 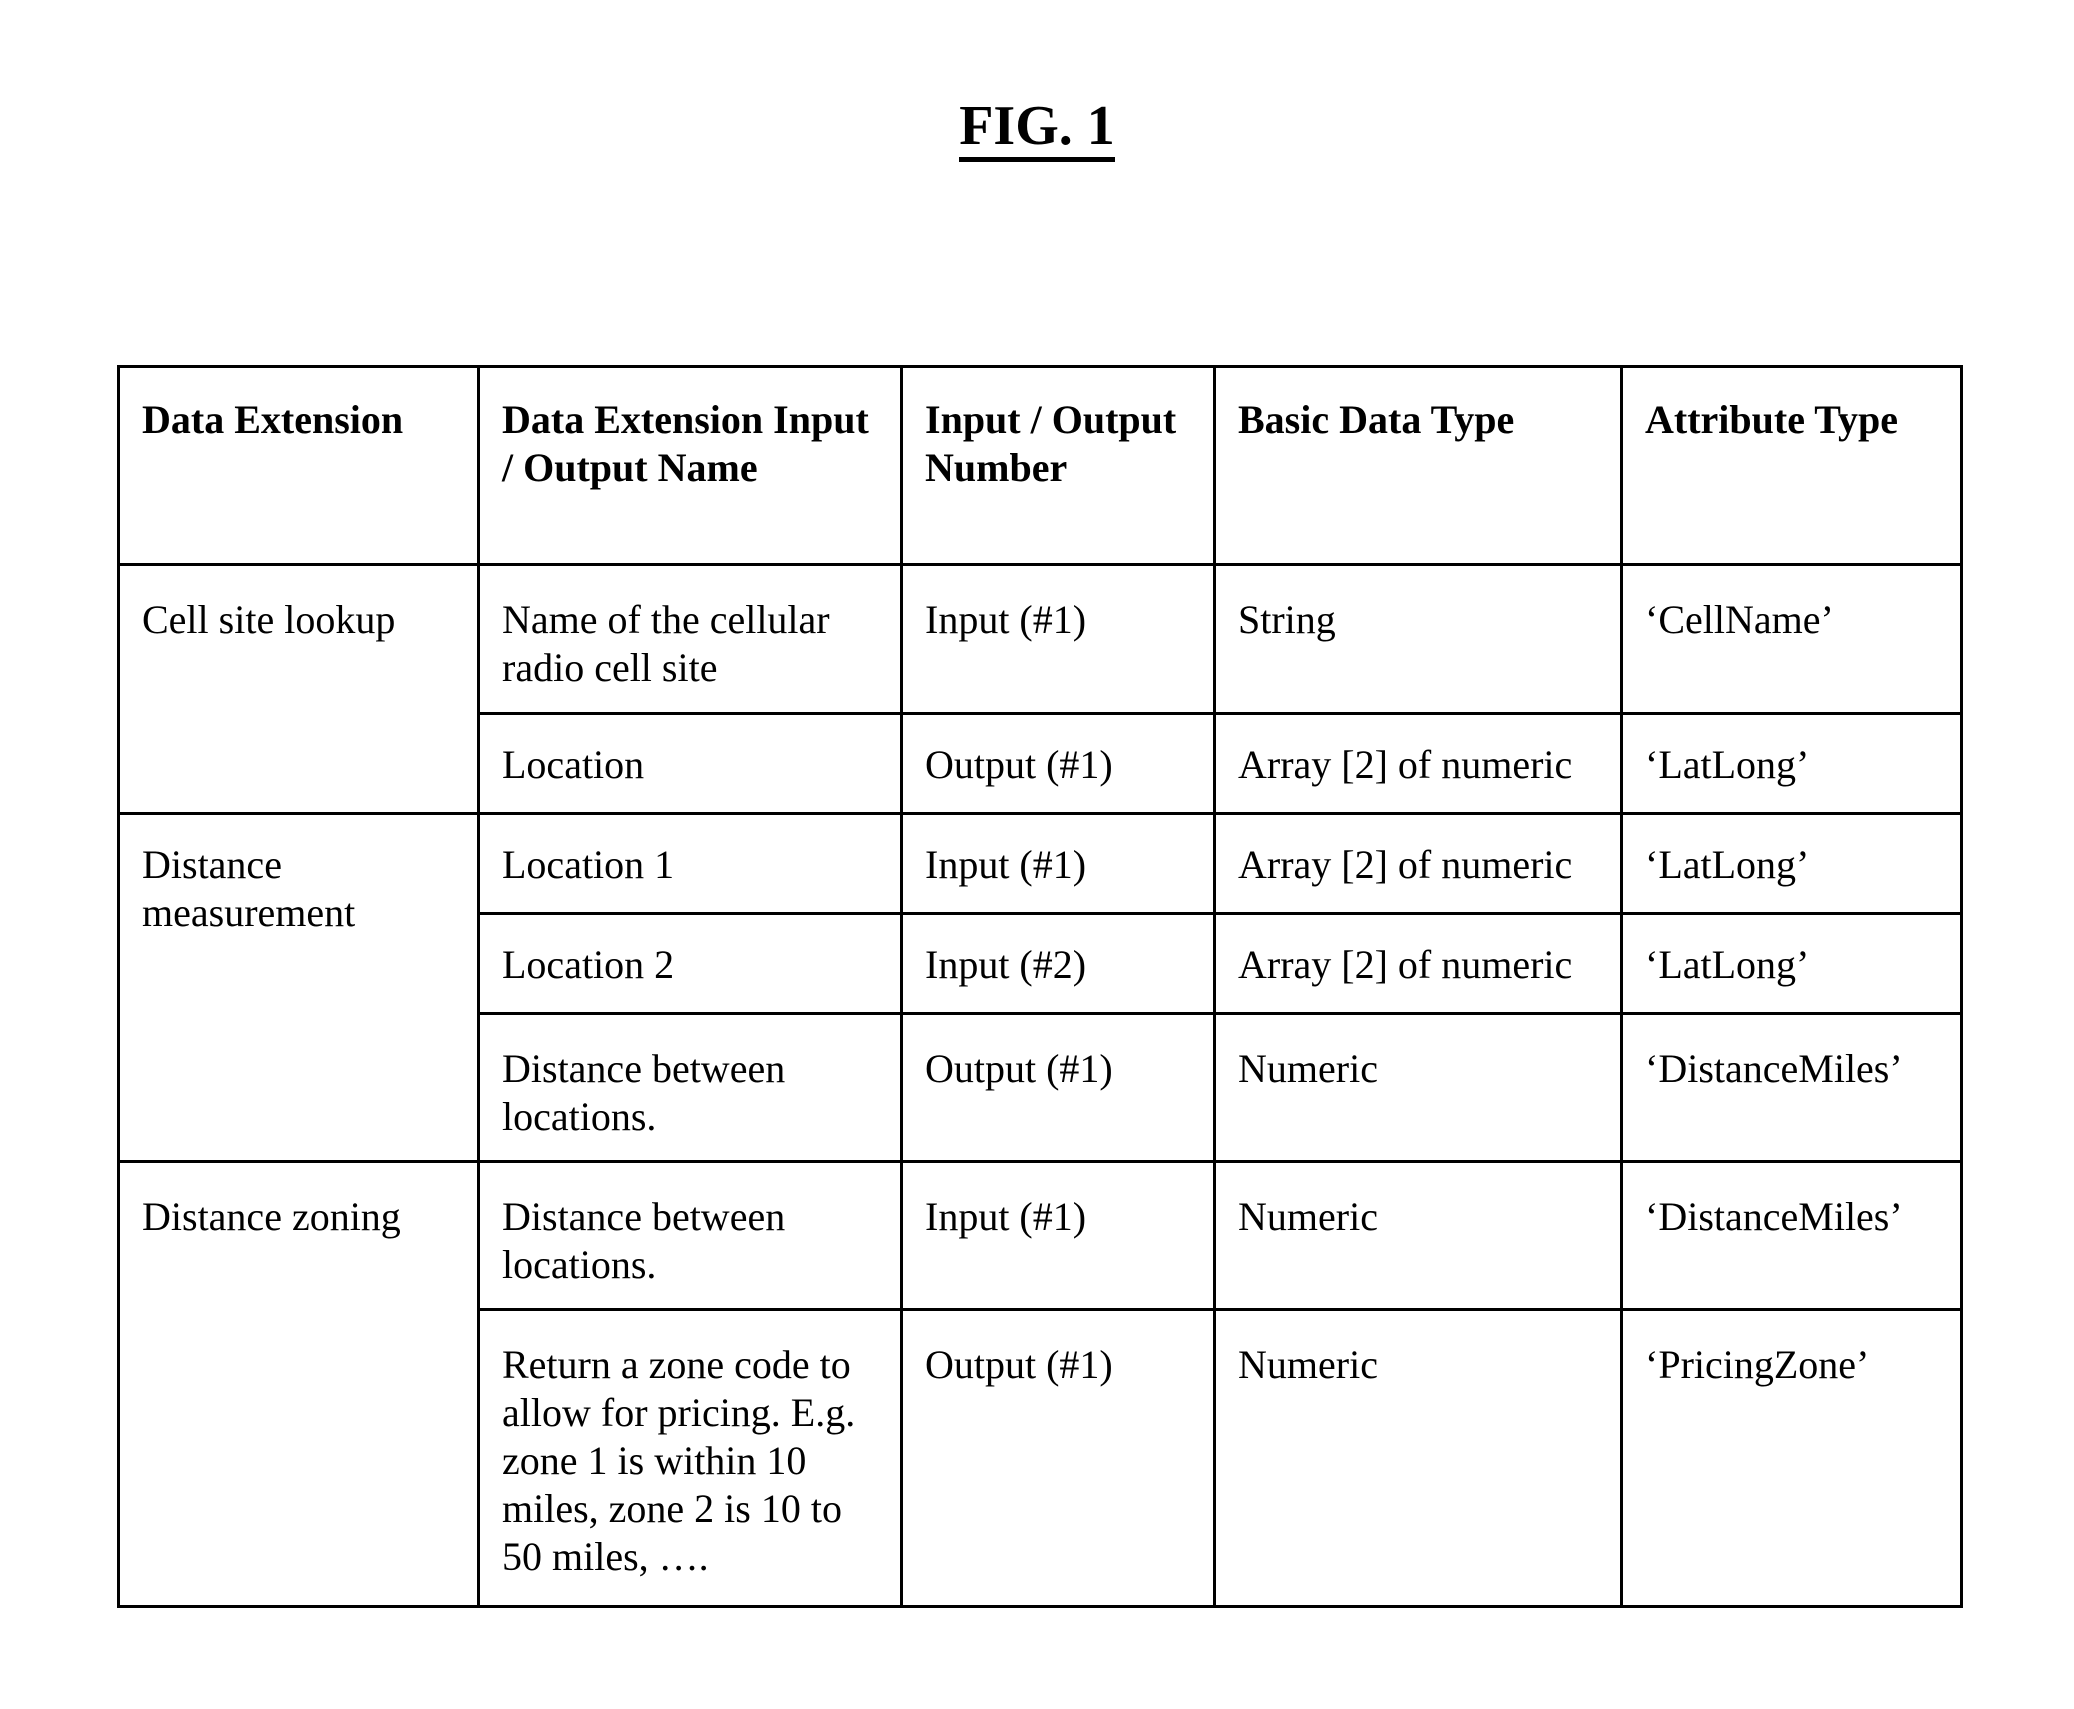 What do you see at coordinates (298, 689) in the screenshot?
I see `data-extension-cell: Cell site lookup` at bounding box center [298, 689].